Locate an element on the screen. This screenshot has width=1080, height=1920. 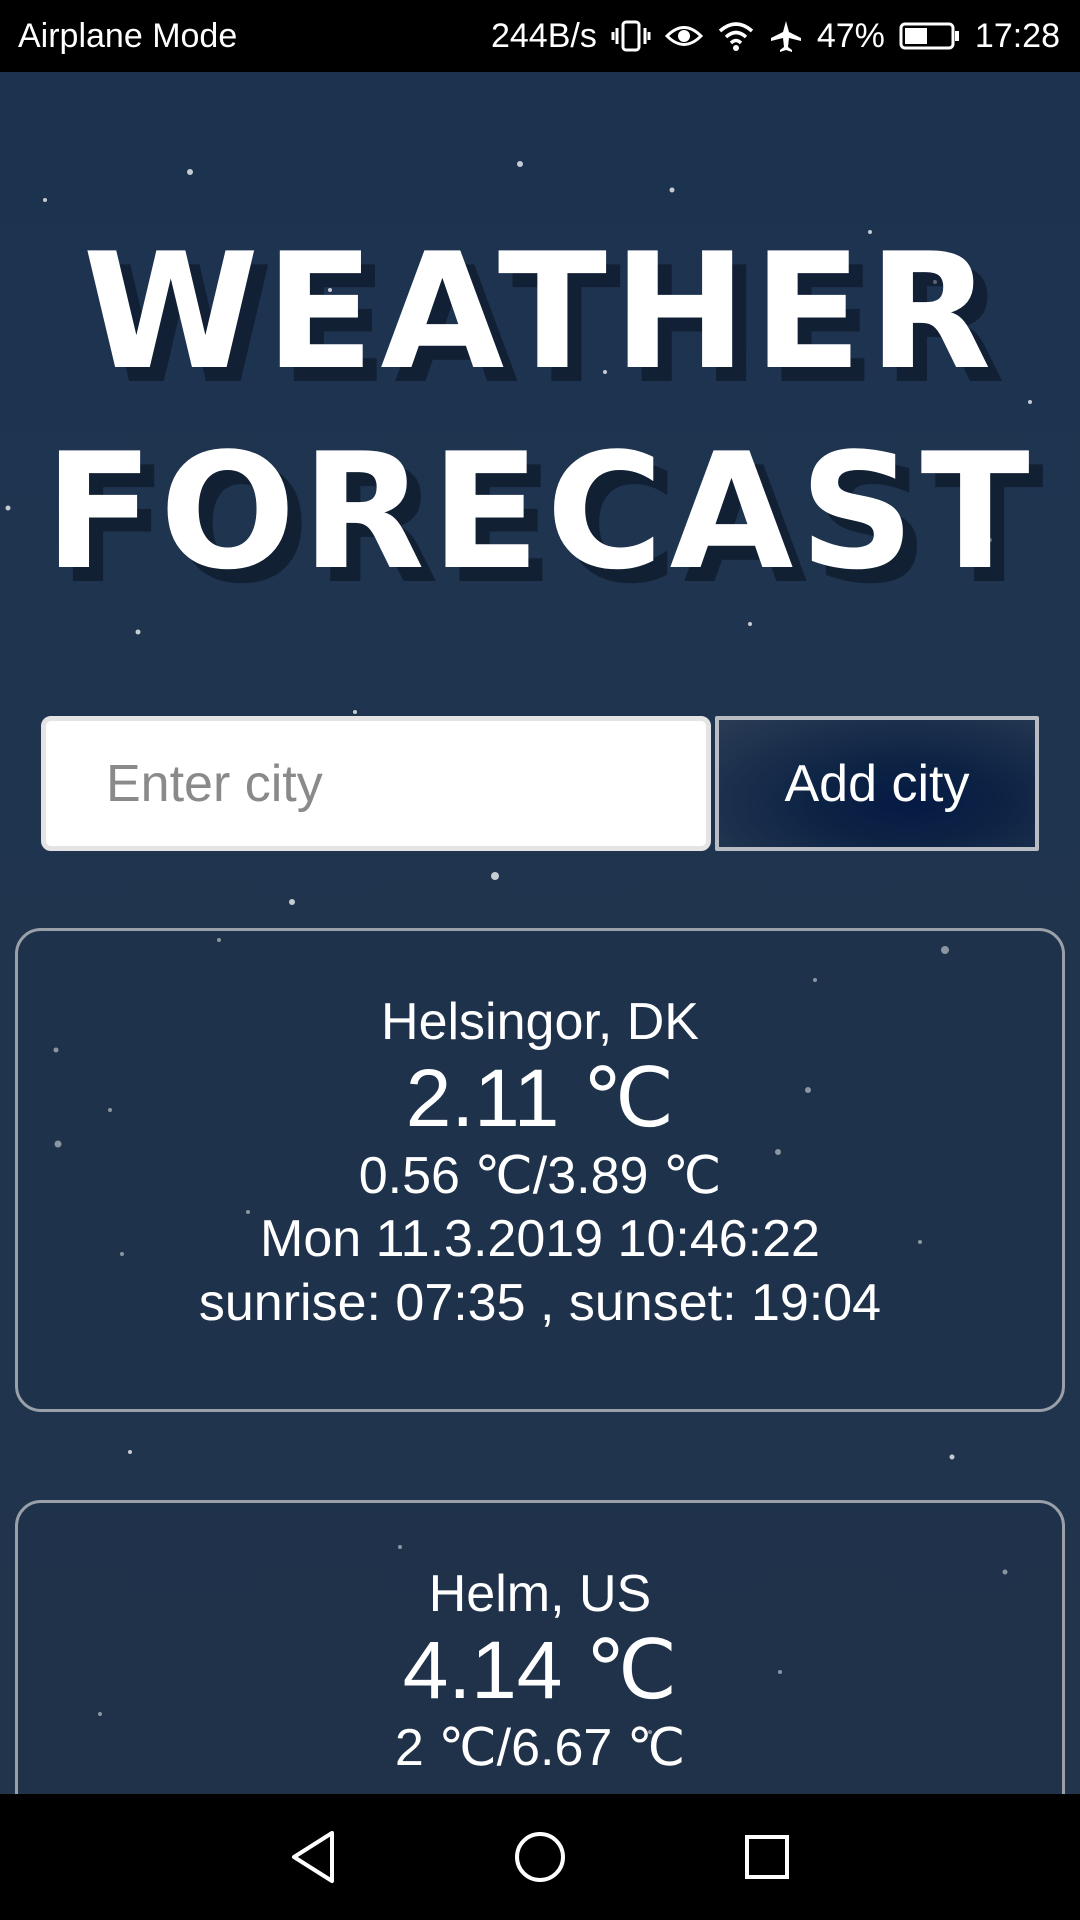
airplane-icon is located at coordinates (786, 36).